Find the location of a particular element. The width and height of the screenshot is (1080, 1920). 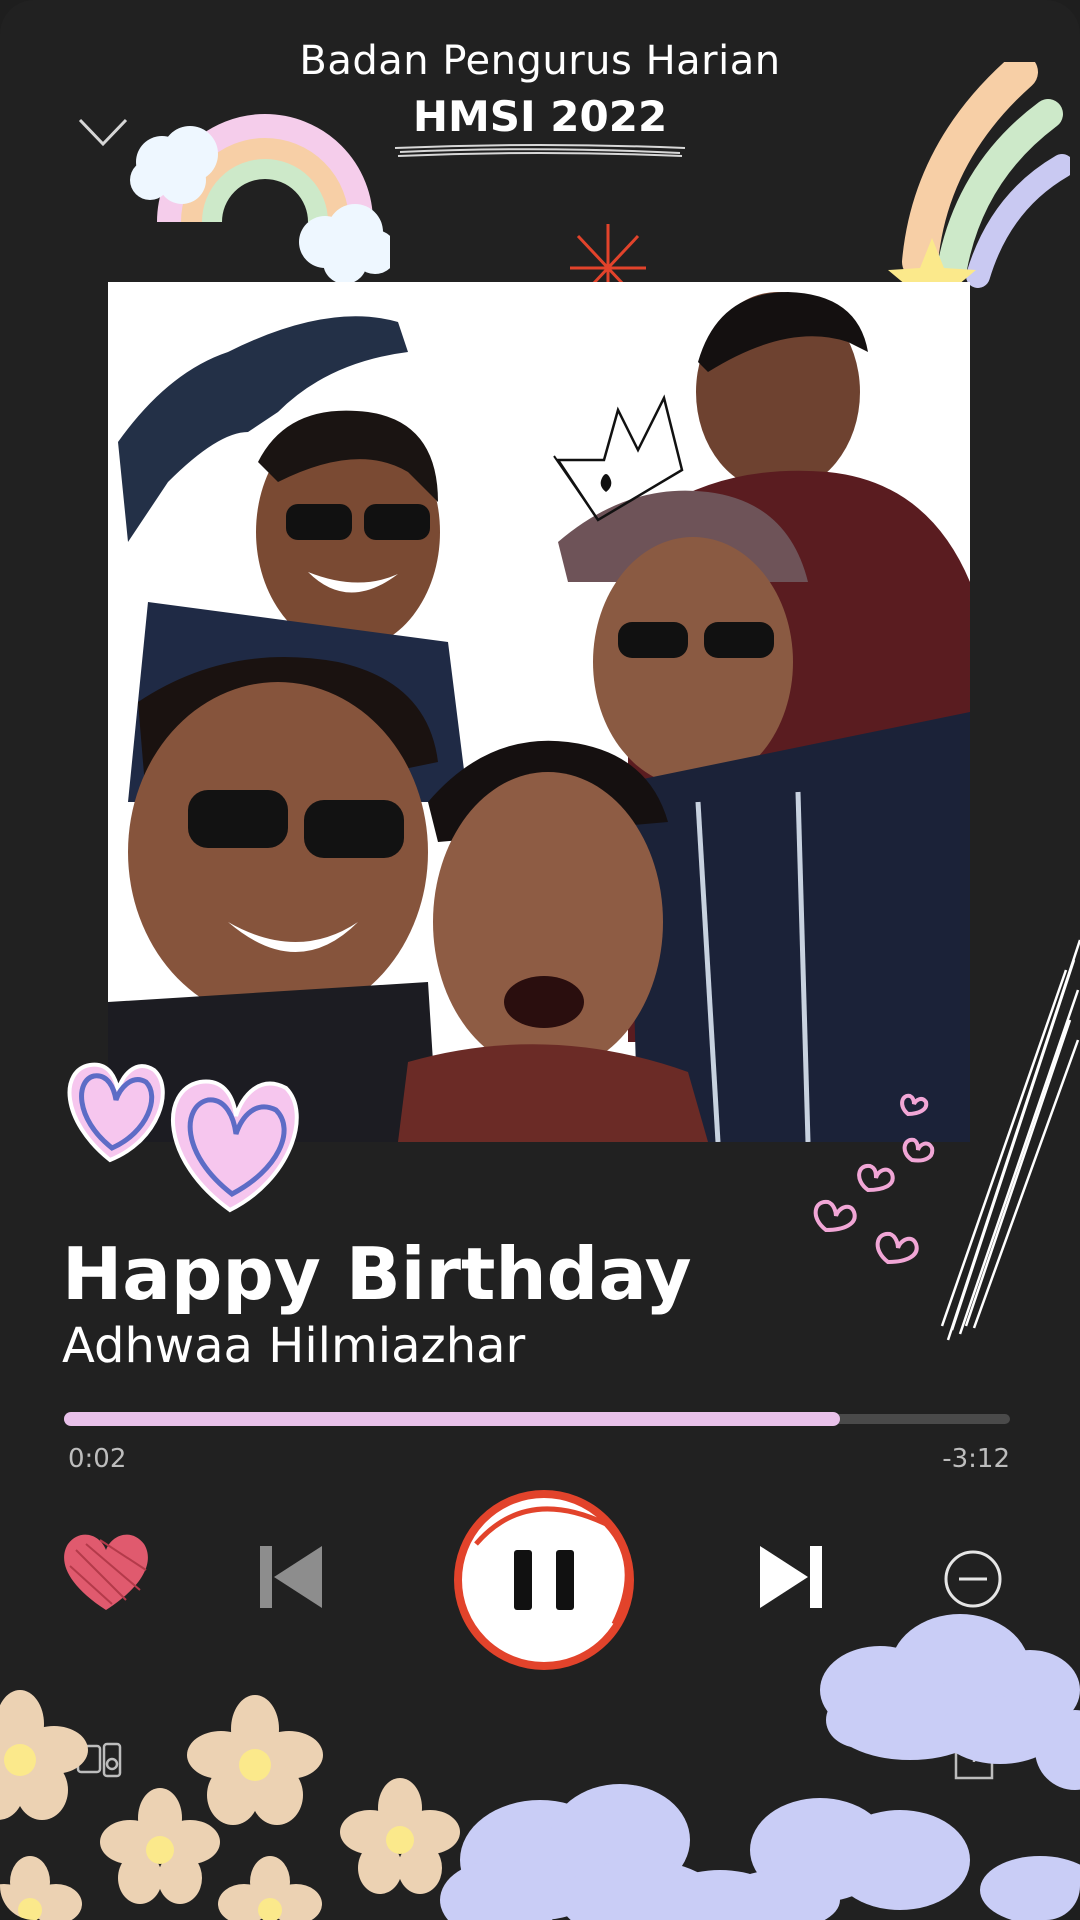

progress-fill is located at coordinates (452, 1419).